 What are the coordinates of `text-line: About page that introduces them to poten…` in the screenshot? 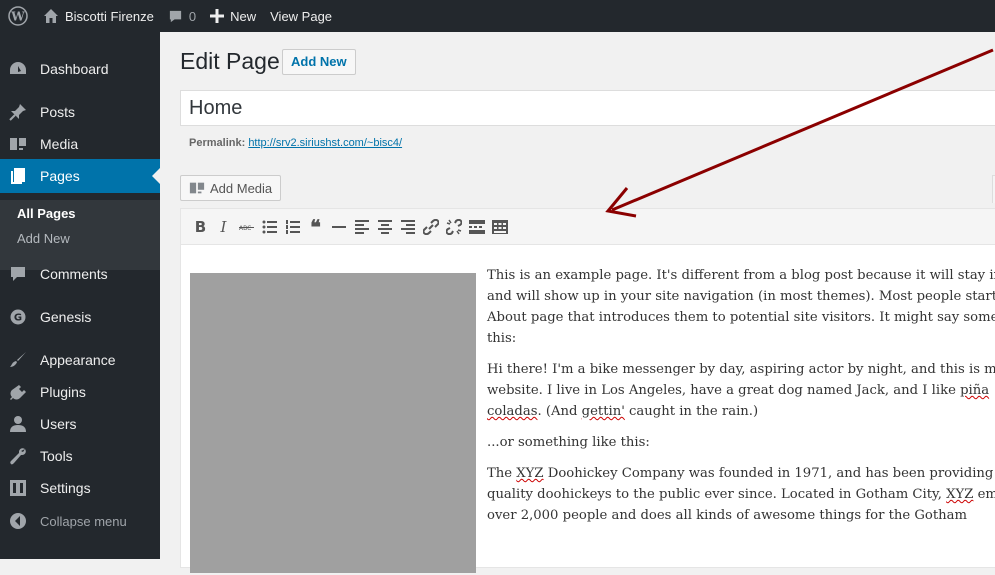 It's located at (741, 317).